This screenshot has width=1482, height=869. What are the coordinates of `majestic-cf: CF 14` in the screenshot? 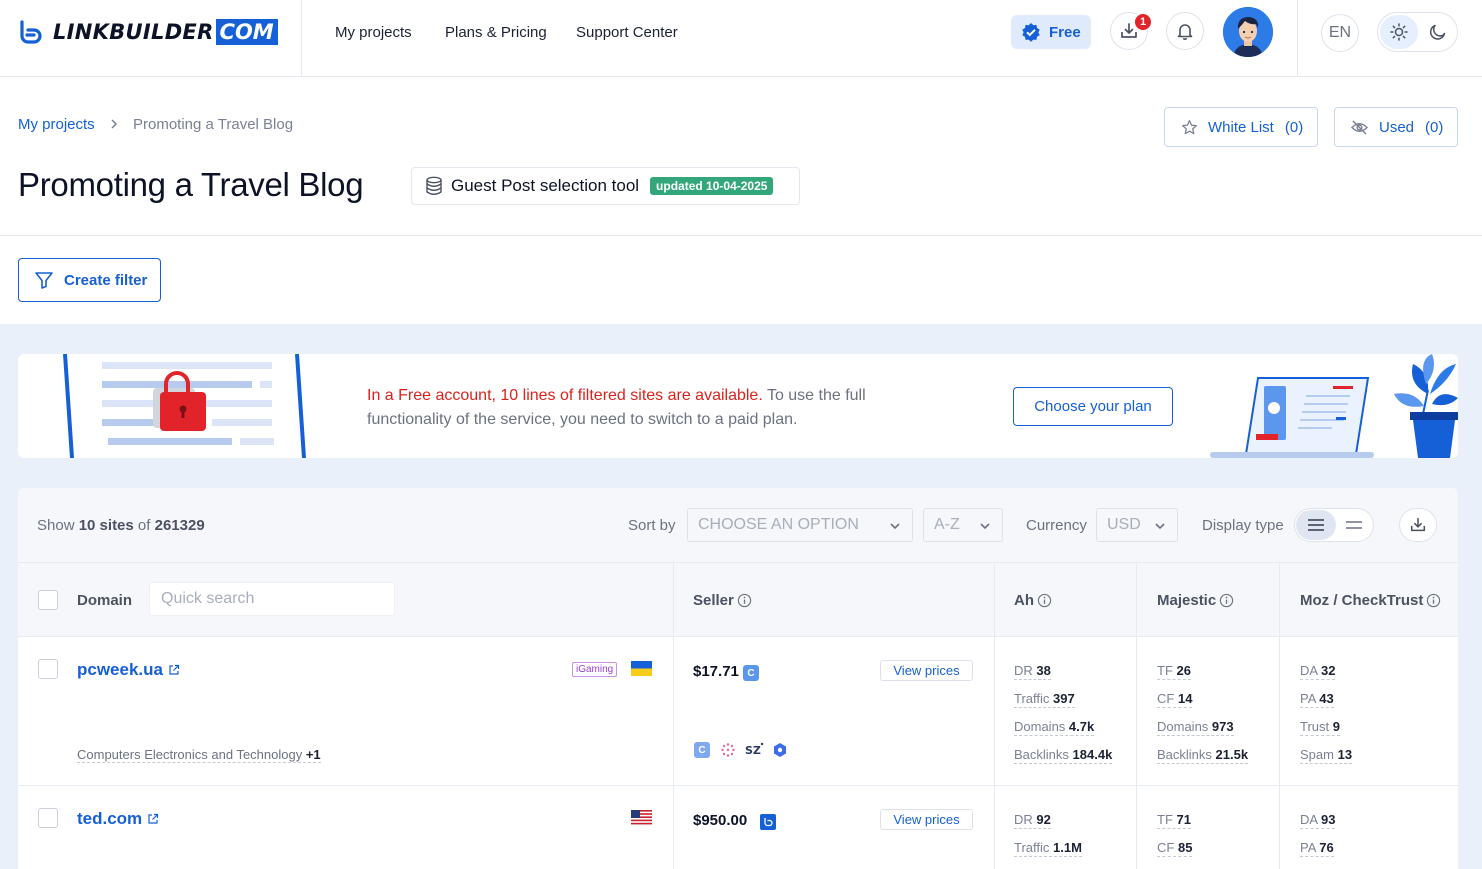 It's located at (1175, 699).